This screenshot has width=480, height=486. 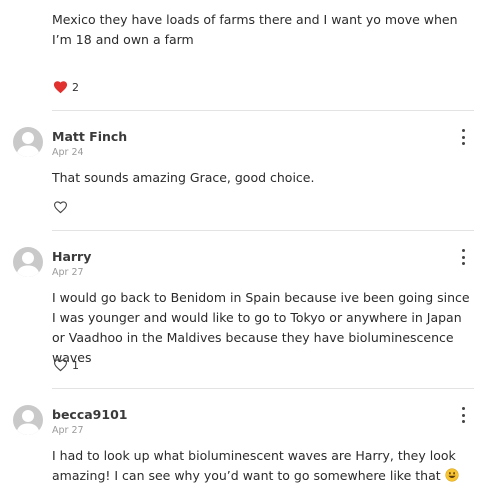 I want to click on like-count: 2, so click(x=75, y=87).